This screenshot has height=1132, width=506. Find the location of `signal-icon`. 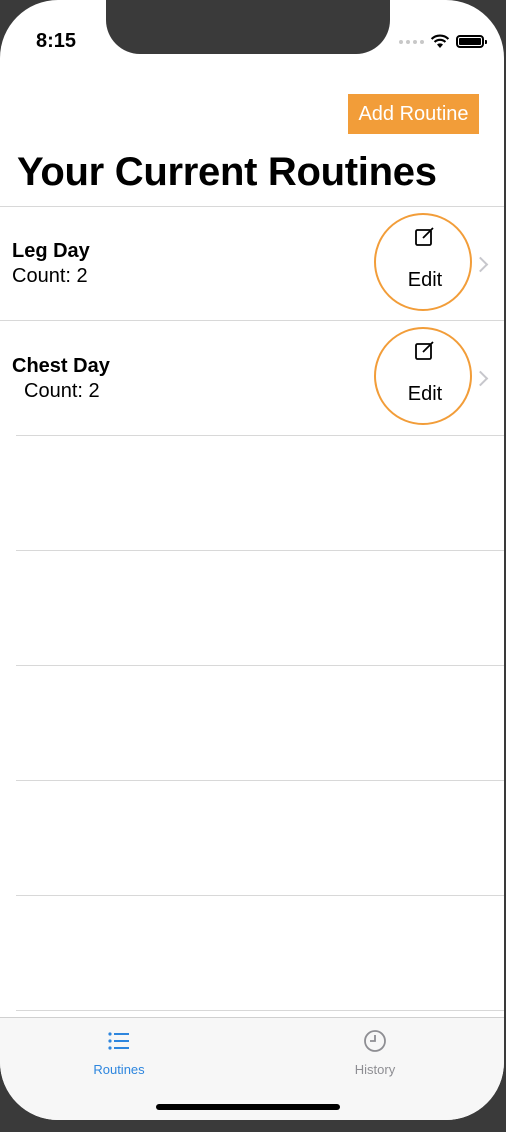

signal-icon is located at coordinates (411, 41).